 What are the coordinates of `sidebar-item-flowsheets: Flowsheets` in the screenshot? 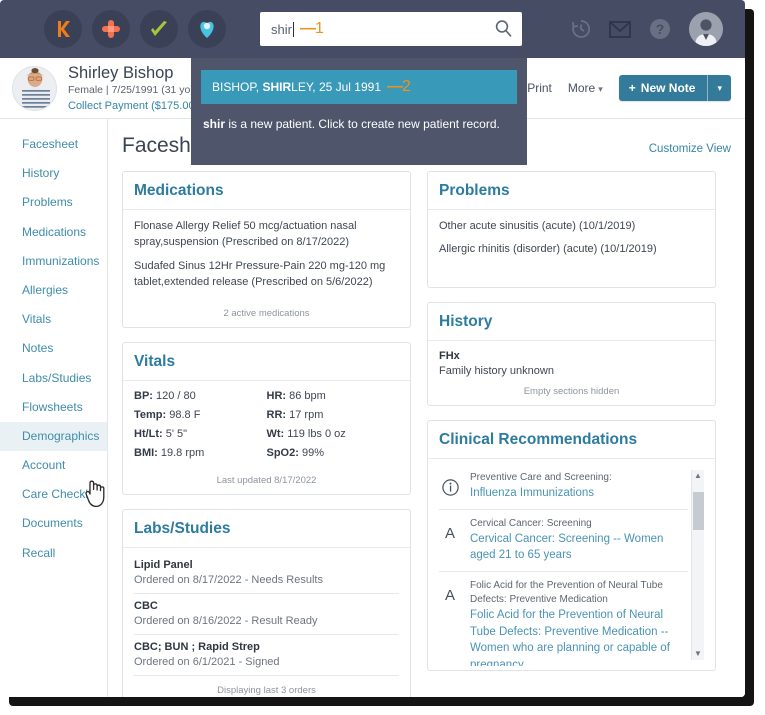 It's located at (53, 407).